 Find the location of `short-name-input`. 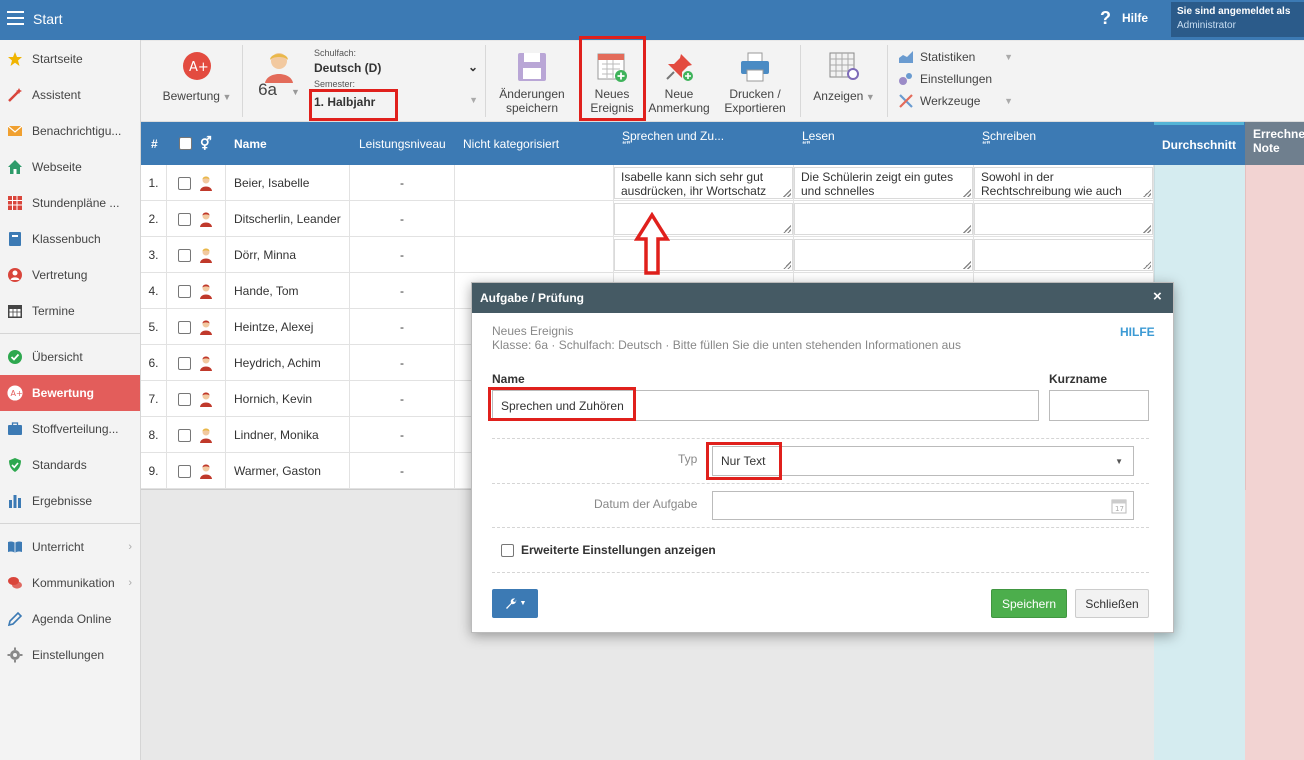

short-name-input is located at coordinates (1099, 405).